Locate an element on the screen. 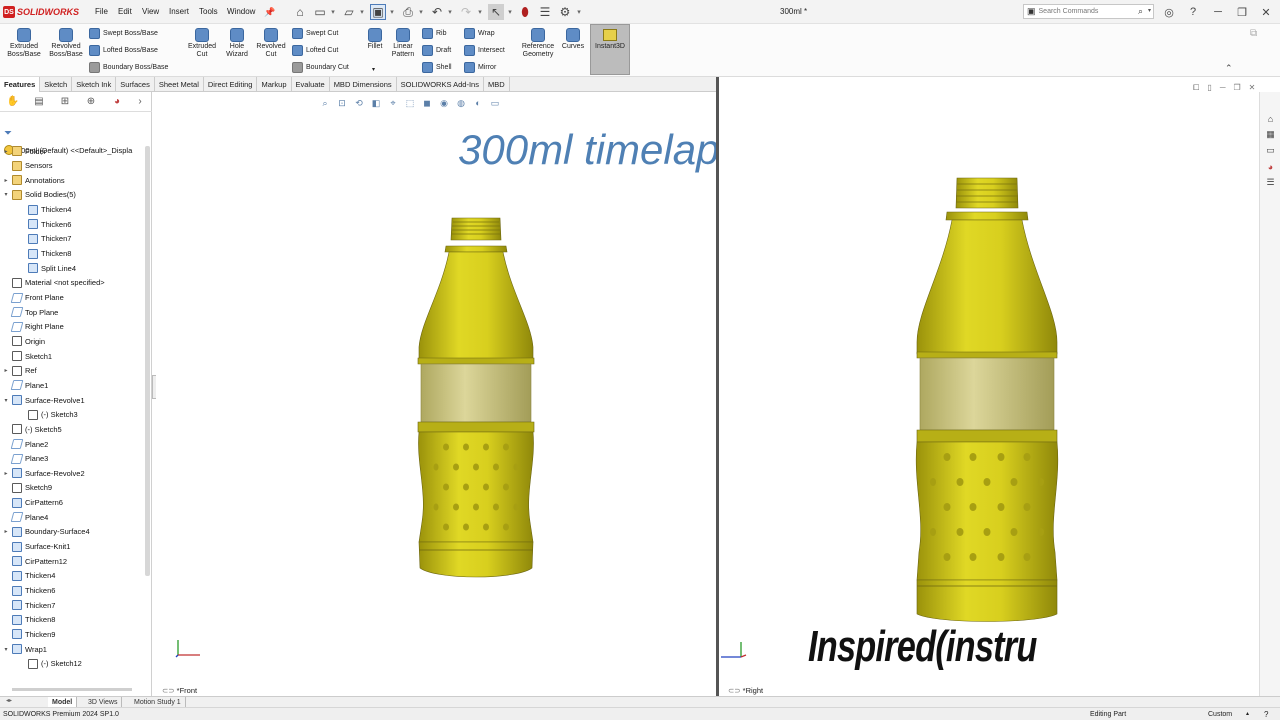 This screenshot has height=721, width=1280. tab-direct-editing: Direct Editing is located at coordinates (231, 84).